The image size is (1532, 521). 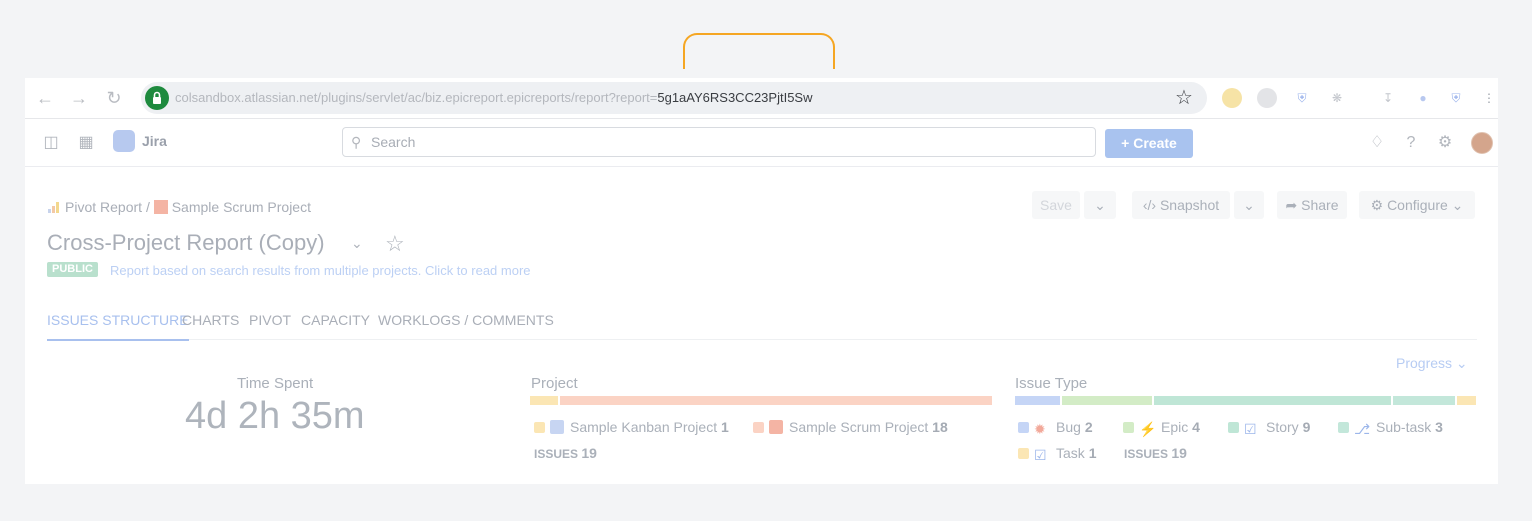 I want to click on issue-type-label: Issue Type, so click(x=1051, y=383).